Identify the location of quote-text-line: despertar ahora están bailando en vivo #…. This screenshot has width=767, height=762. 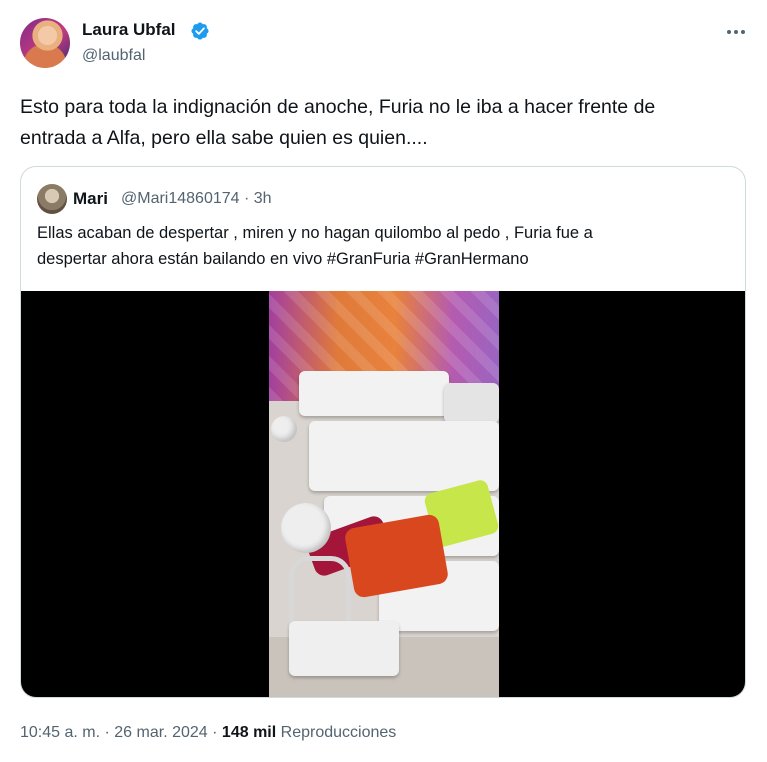
(283, 259).